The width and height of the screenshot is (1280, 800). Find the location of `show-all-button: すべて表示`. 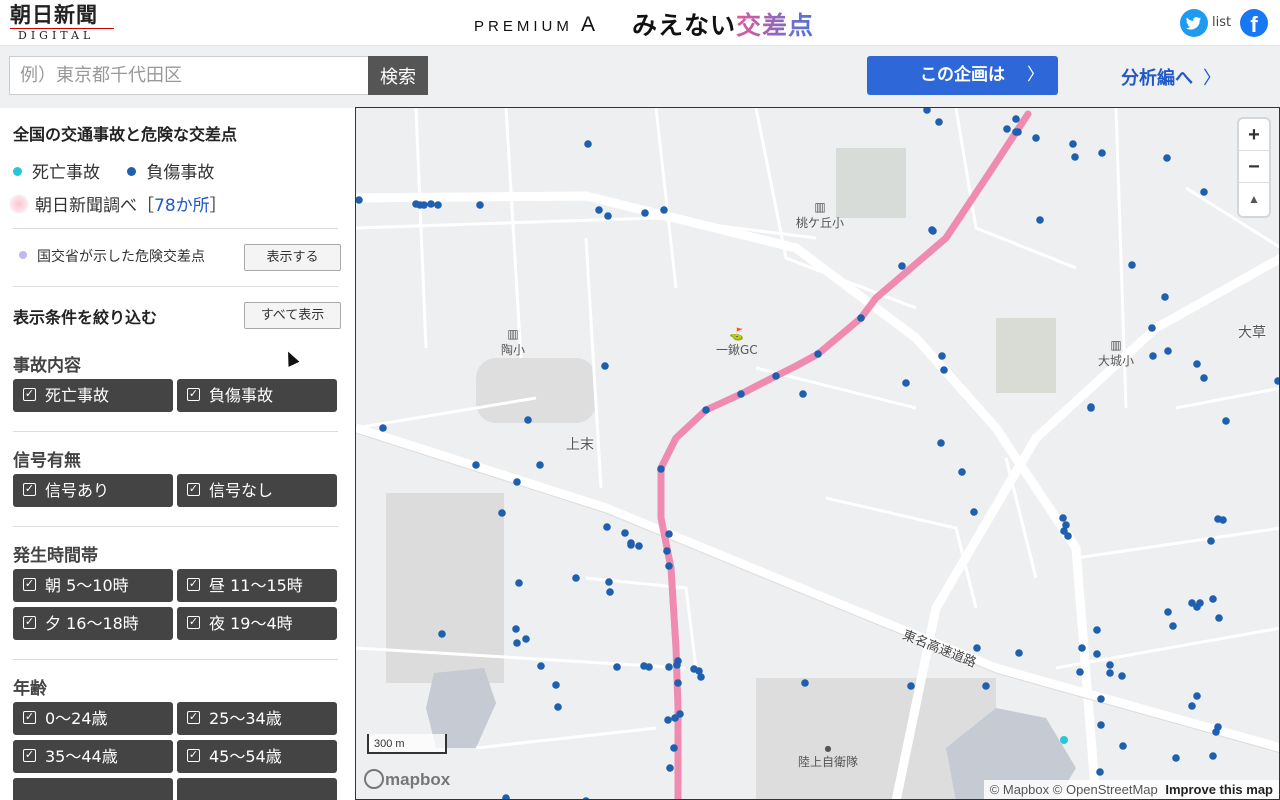

show-all-button: すべて表示 is located at coordinates (292, 315).